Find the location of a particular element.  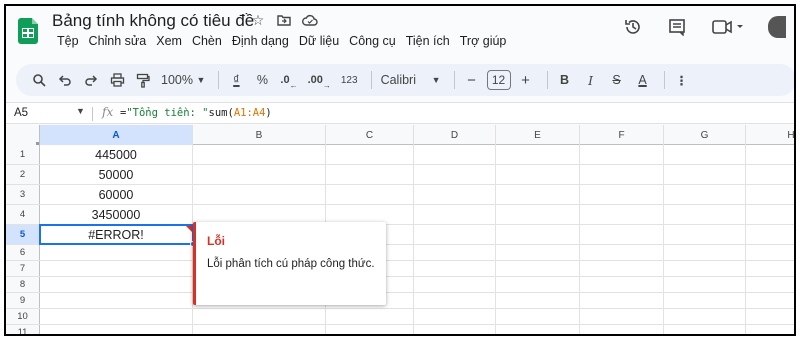

print-icon is located at coordinates (117, 80).